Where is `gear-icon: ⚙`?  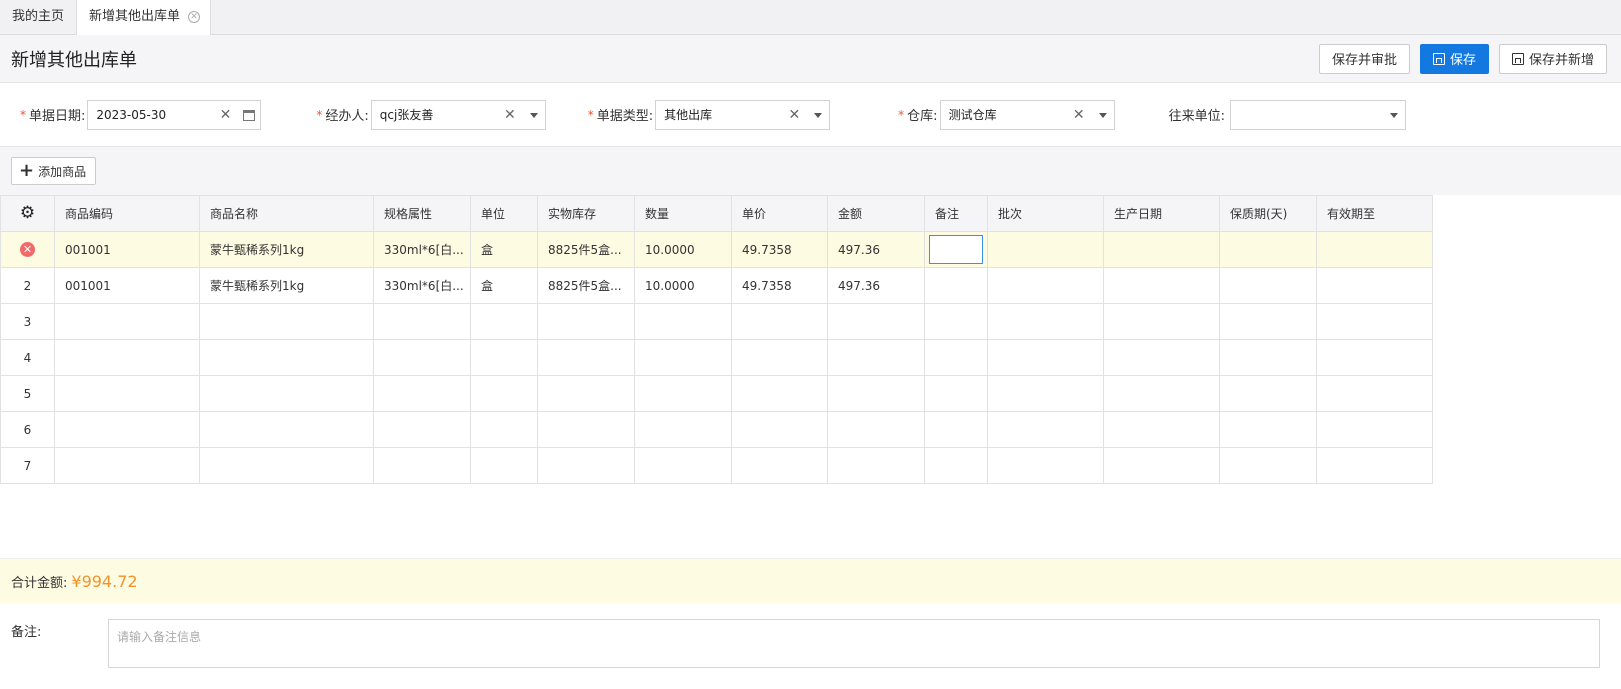
gear-icon: ⚙ is located at coordinates (27, 213).